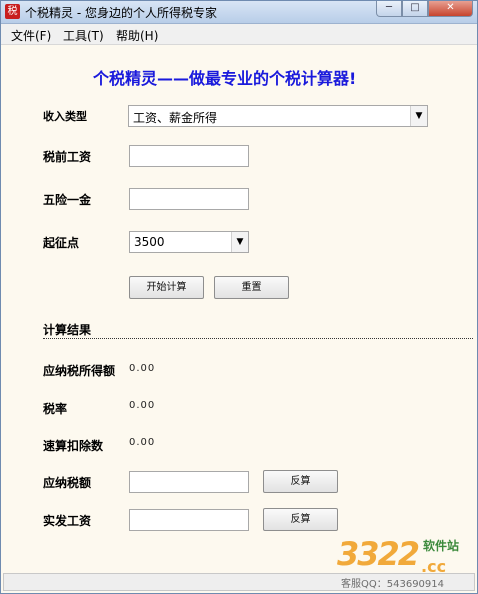 The height and width of the screenshot is (594, 478). What do you see at coordinates (189, 199) in the screenshot?
I see `insurance-input` at bounding box center [189, 199].